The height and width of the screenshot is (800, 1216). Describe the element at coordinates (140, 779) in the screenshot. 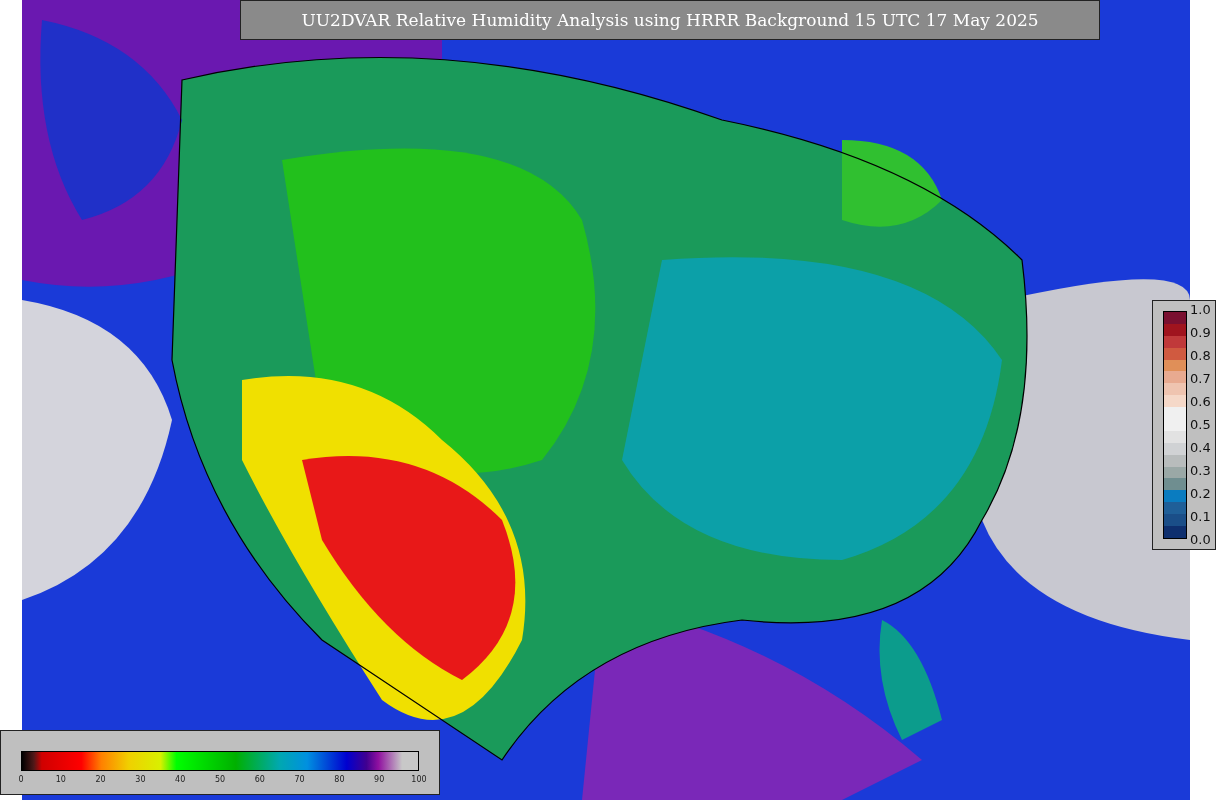

I see `tick-label: 30` at that location.